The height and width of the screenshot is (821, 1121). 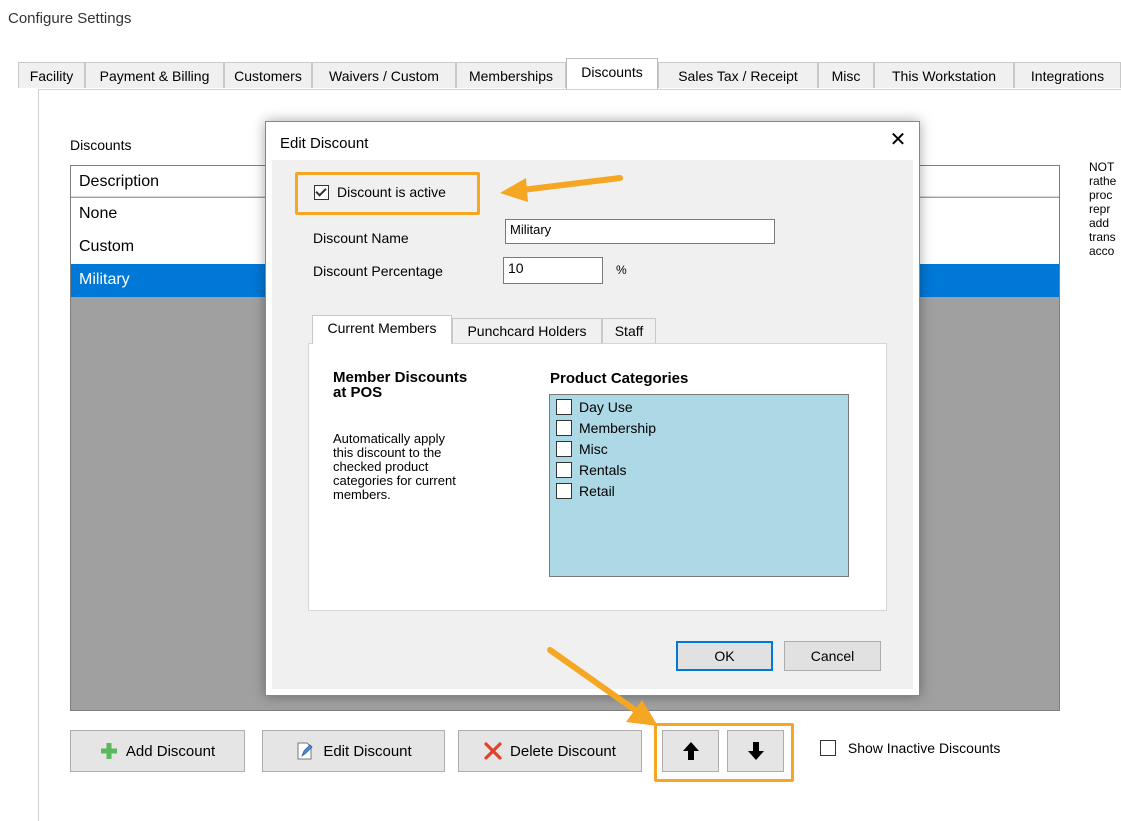 I want to click on close-icon: ✕, so click(x=898, y=140).